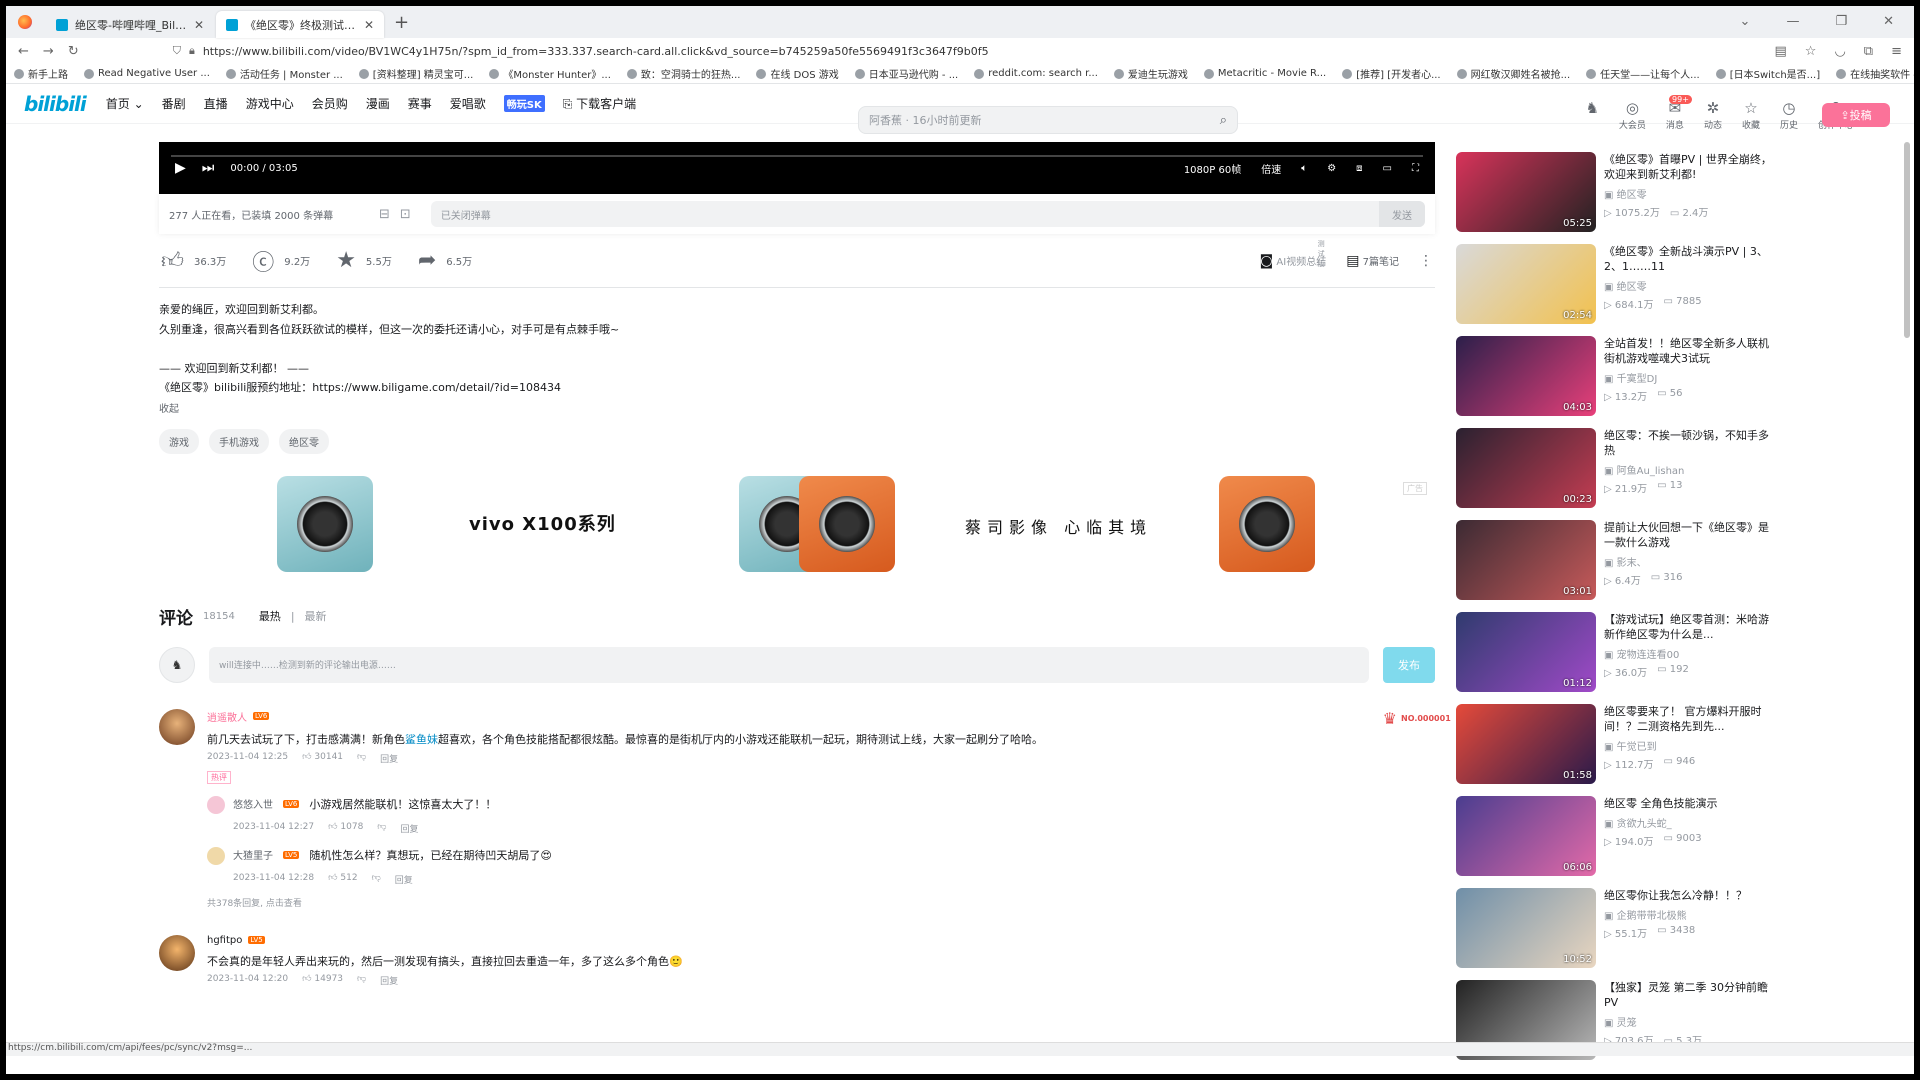 This screenshot has height=1080, width=1920. Describe the element at coordinates (322, 758) in the screenshot. I see `comment-like-button: 👍︎ 30141` at that location.